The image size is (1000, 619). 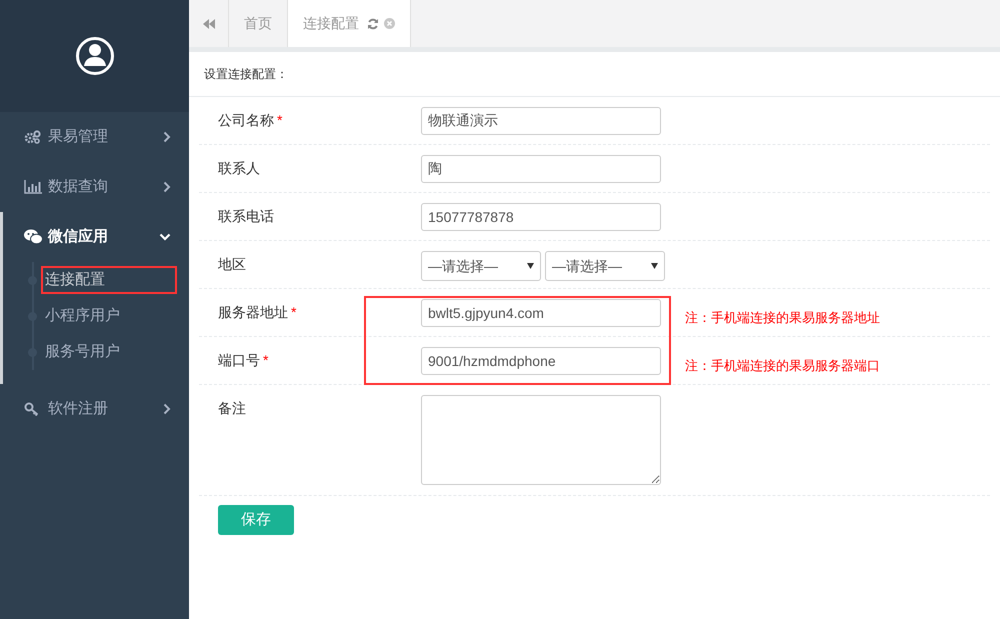 I want to click on menu-item: 软件注册, so click(x=94, y=409).